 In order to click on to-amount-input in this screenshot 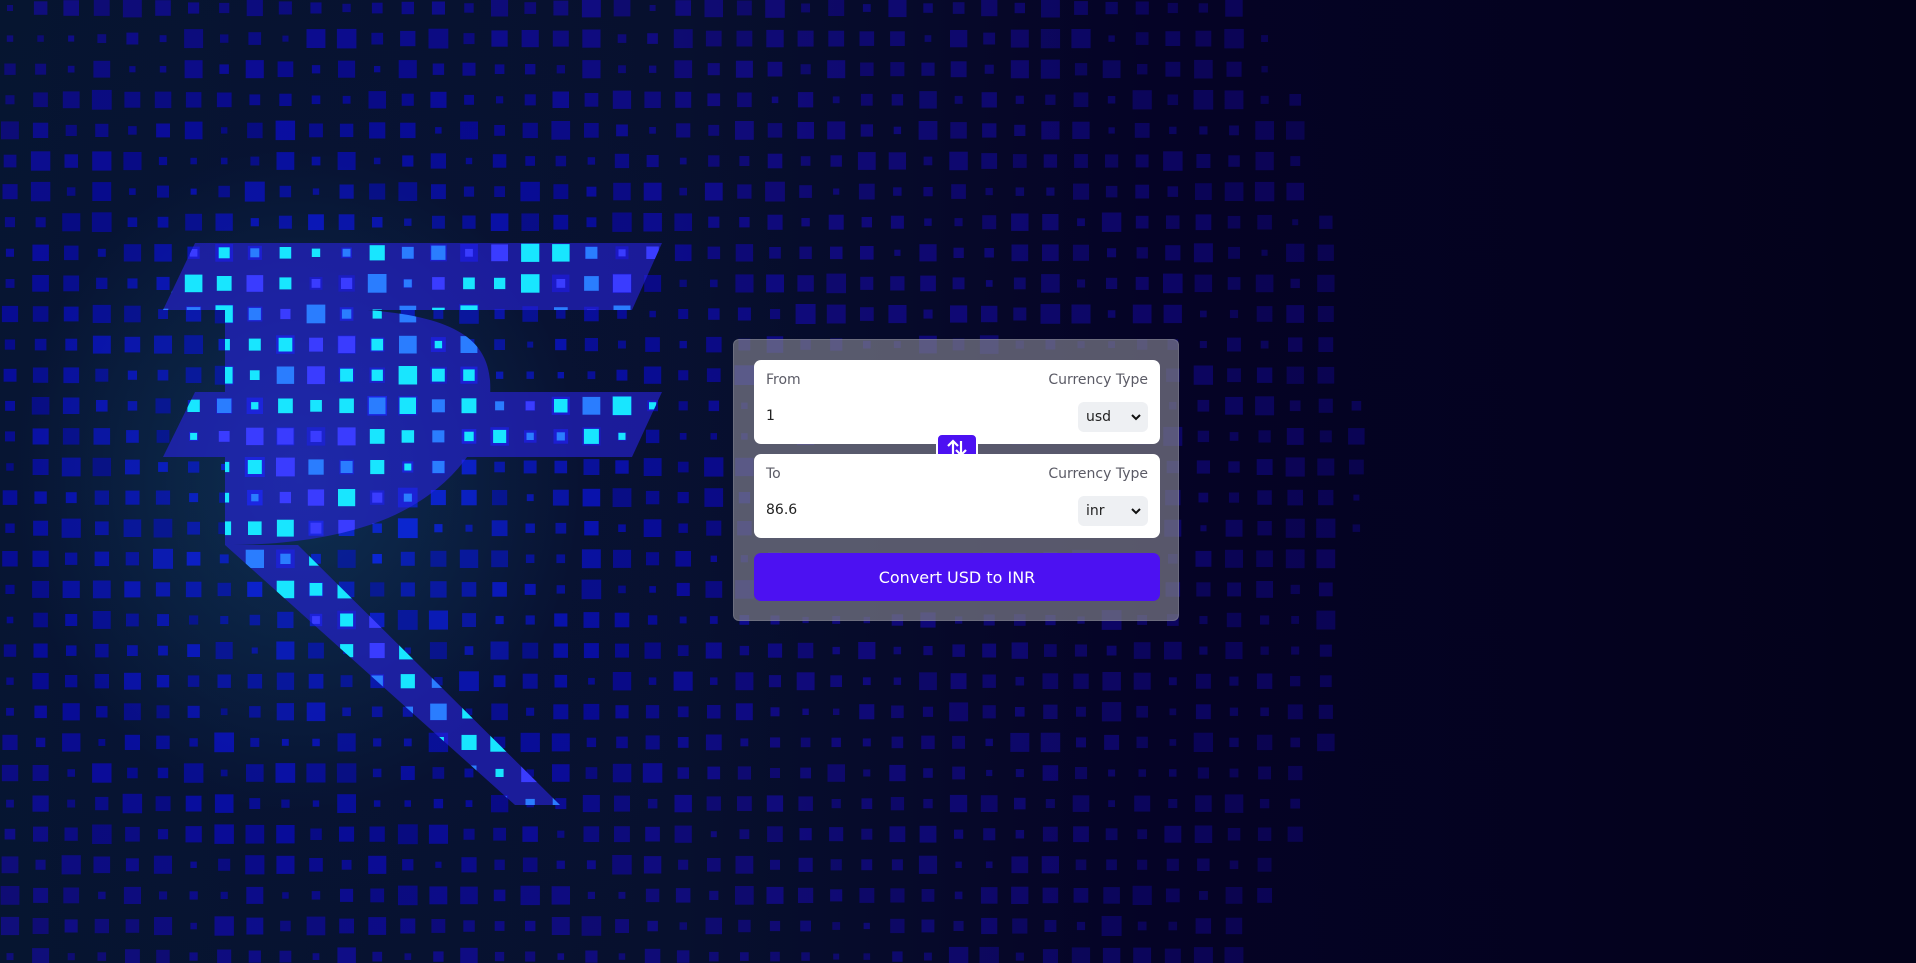, I will do `click(886, 510)`.